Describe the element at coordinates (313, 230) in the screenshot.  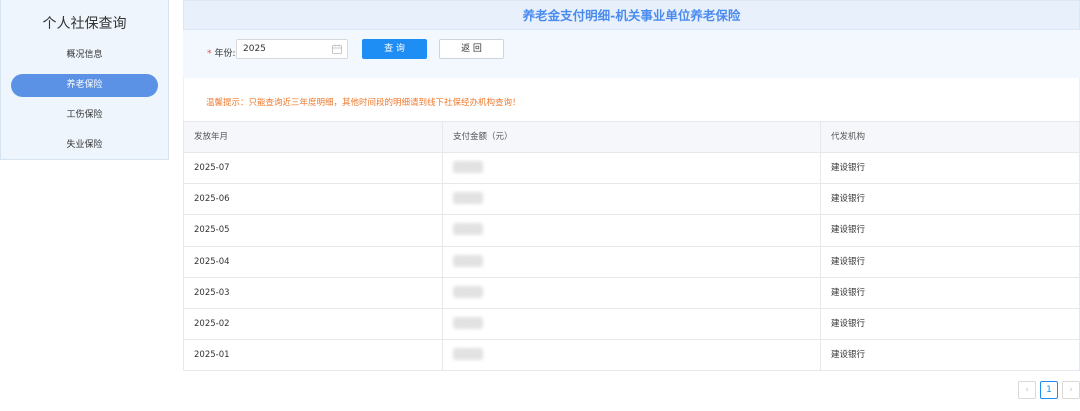
I see `row-month: 2025-05` at that location.